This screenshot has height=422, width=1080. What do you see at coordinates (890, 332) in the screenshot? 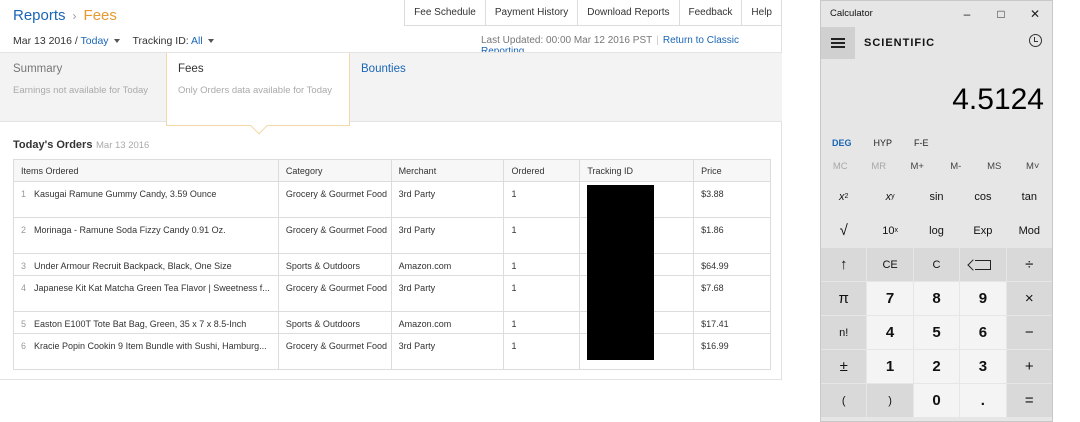
I see `digit-4-button: 4` at bounding box center [890, 332].